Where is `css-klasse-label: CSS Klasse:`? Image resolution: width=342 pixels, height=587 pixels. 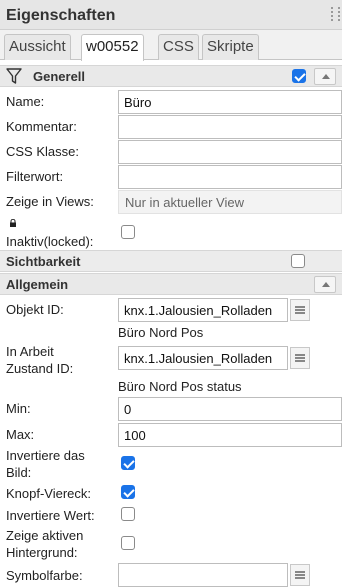
css-klasse-label: CSS Klasse: is located at coordinates (42, 151).